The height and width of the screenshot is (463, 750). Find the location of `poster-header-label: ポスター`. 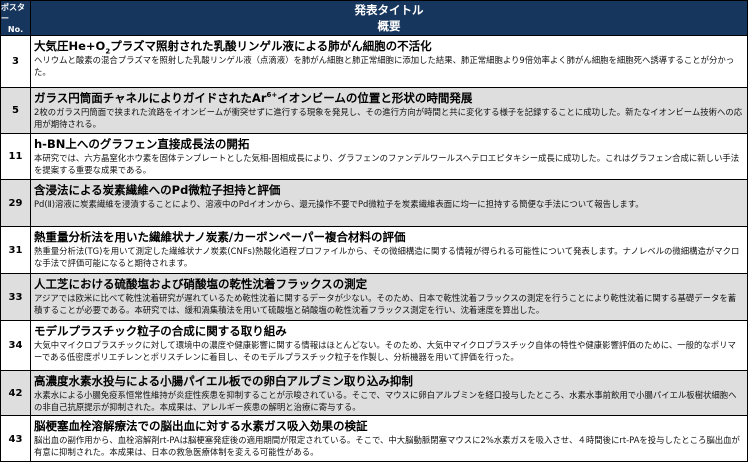

poster-header-label: ポスター is located at coordinates (13, 12).